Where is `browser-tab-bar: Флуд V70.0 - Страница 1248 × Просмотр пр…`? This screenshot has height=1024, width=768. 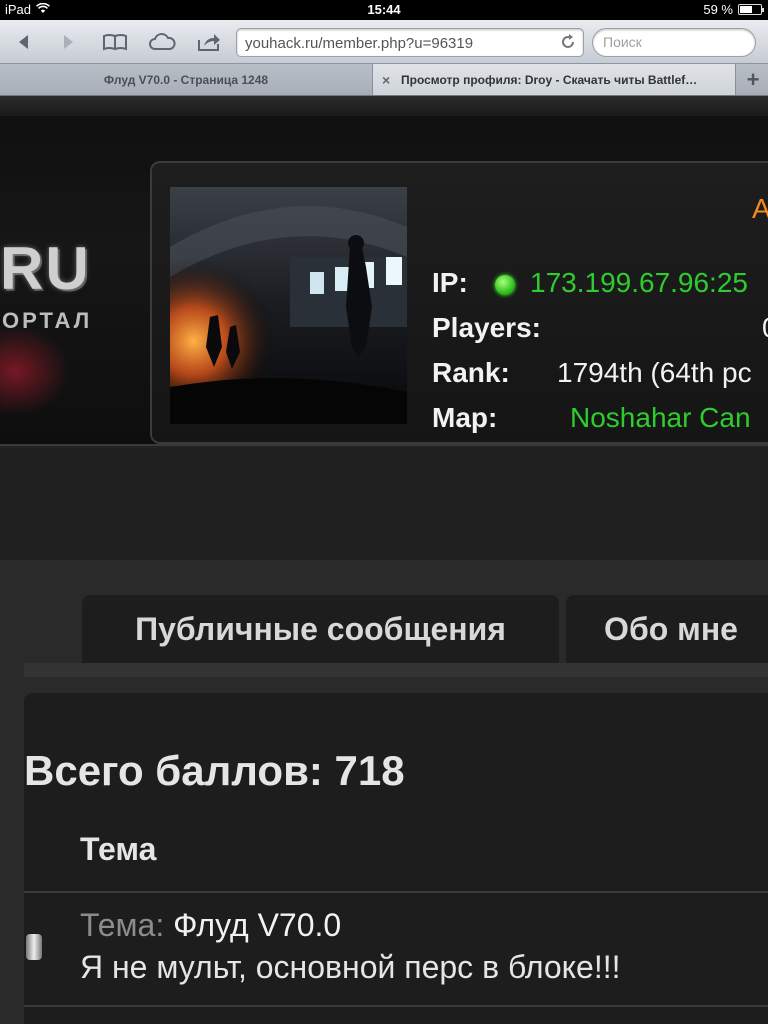
browser-tab-bar: Флуд V70.0 - Страница 1248 × Просмотр пр… is located at coordinates (384, 80).